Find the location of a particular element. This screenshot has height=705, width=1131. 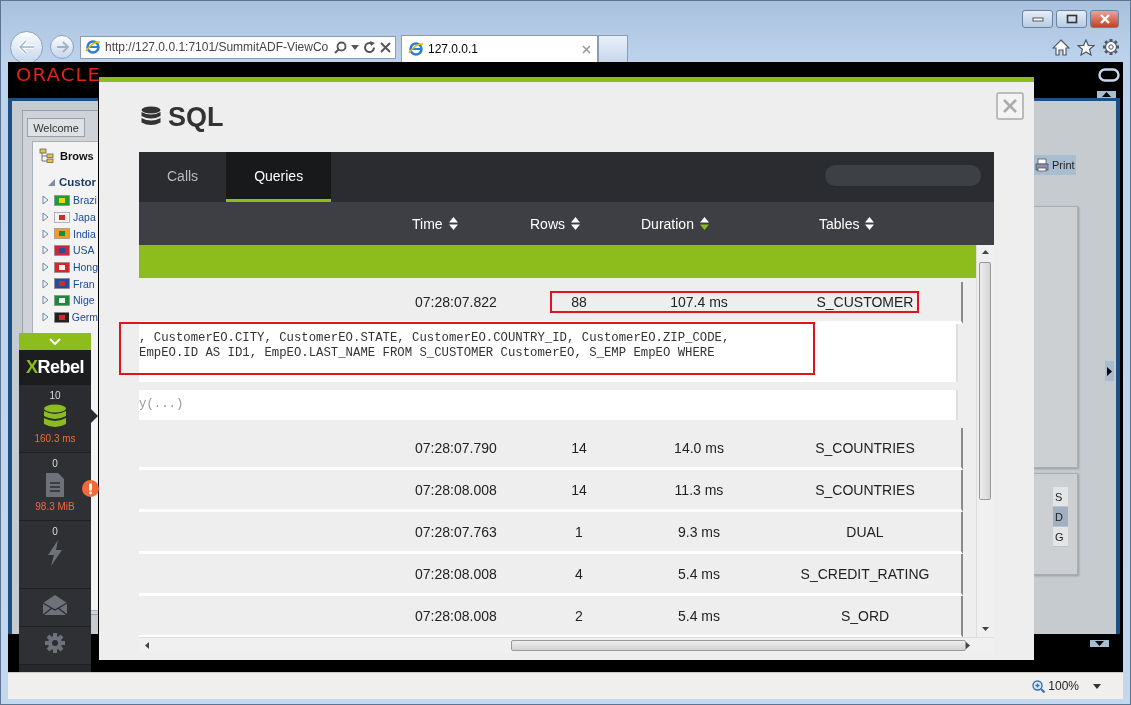

database-icon is located at coordinates (55, 417).